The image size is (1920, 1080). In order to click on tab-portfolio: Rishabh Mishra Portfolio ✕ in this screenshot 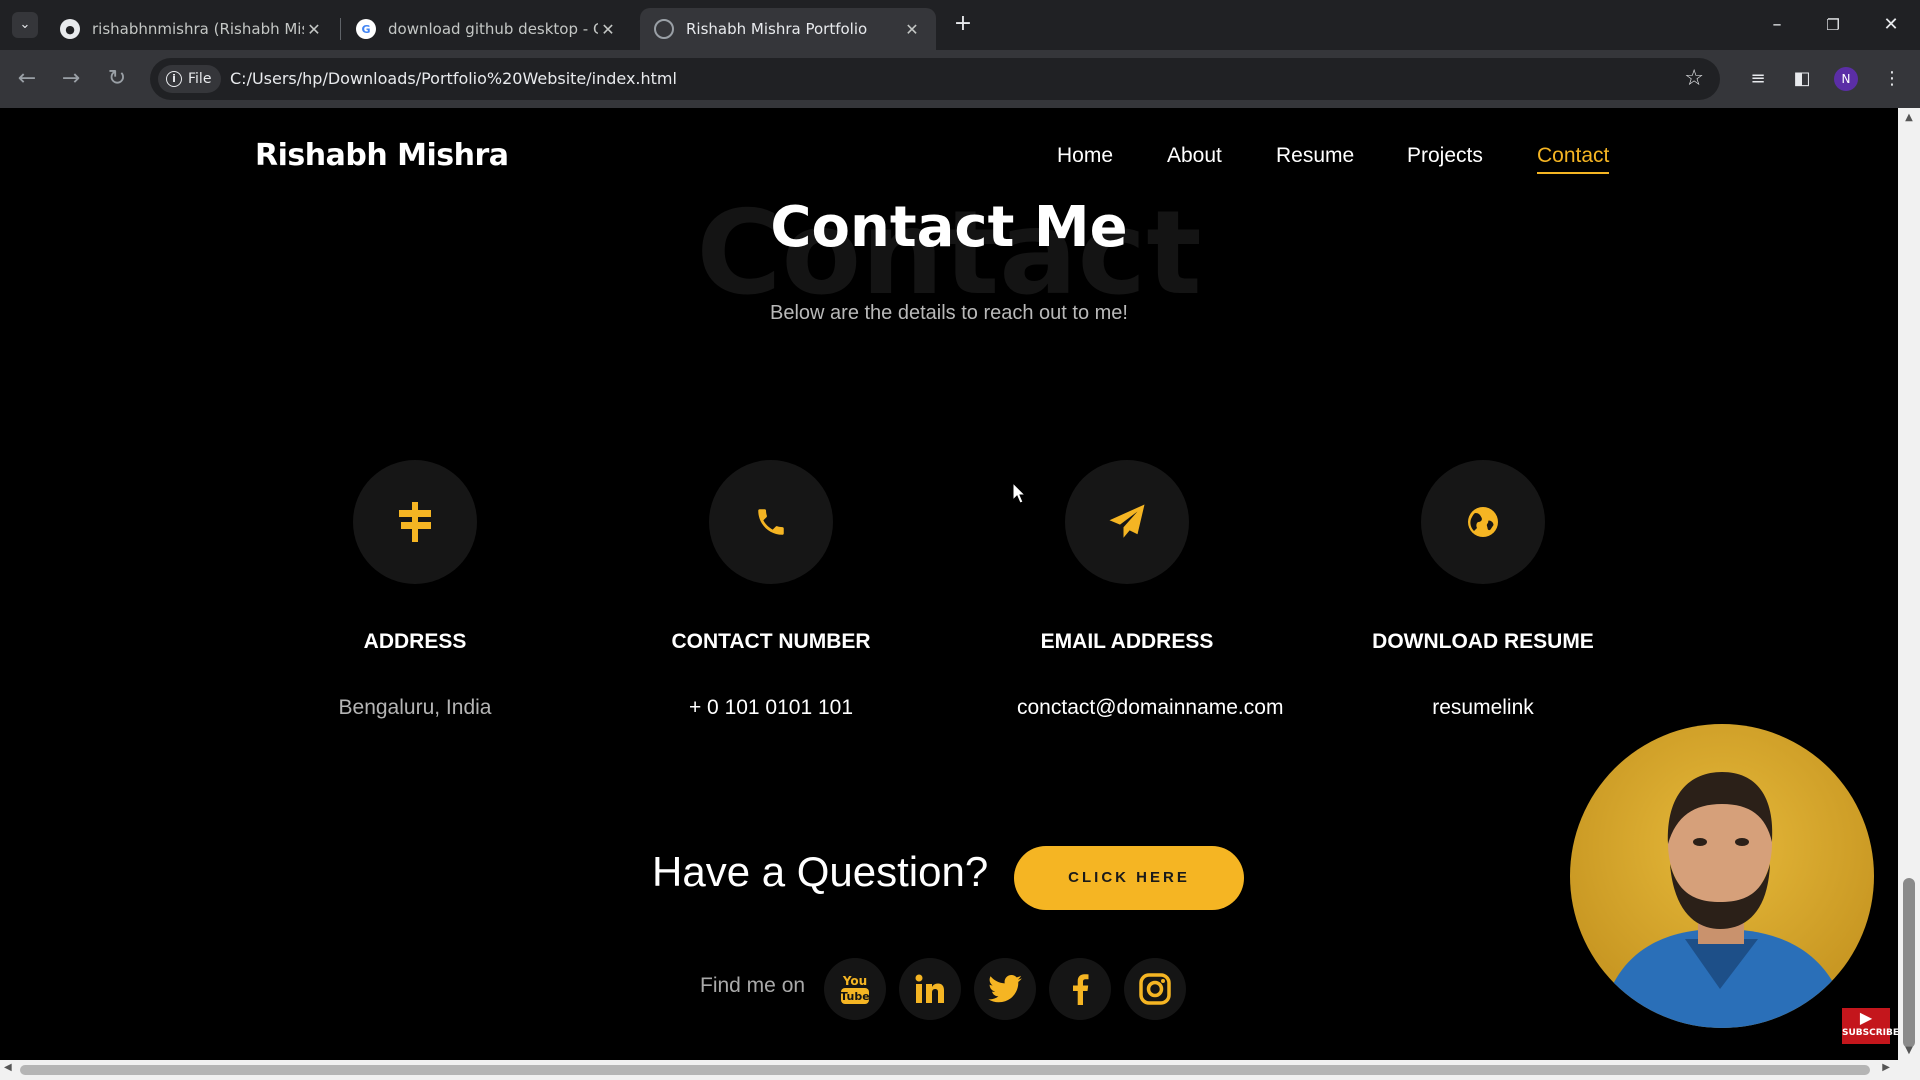, I will do `click(788, 29)`.